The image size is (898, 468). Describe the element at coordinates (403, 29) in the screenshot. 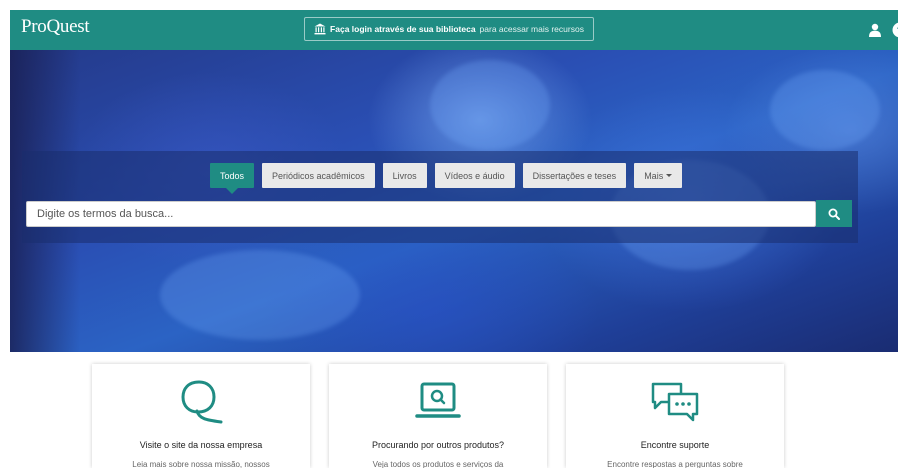

I see `login-link-bold-text: Faça login através de sua biblioteca` at that location.